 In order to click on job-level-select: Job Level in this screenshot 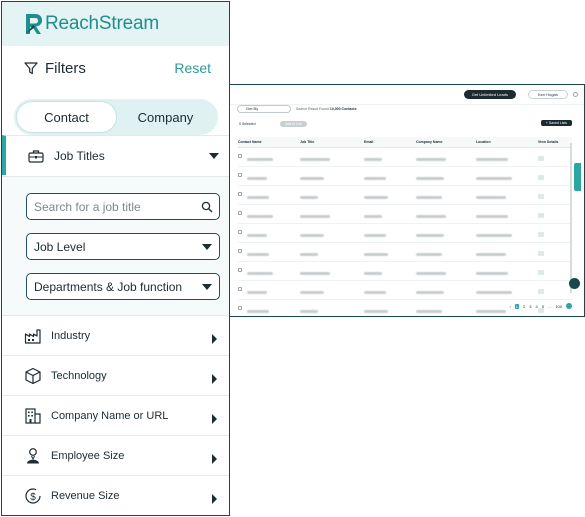, I will do `click(123, 246)`.